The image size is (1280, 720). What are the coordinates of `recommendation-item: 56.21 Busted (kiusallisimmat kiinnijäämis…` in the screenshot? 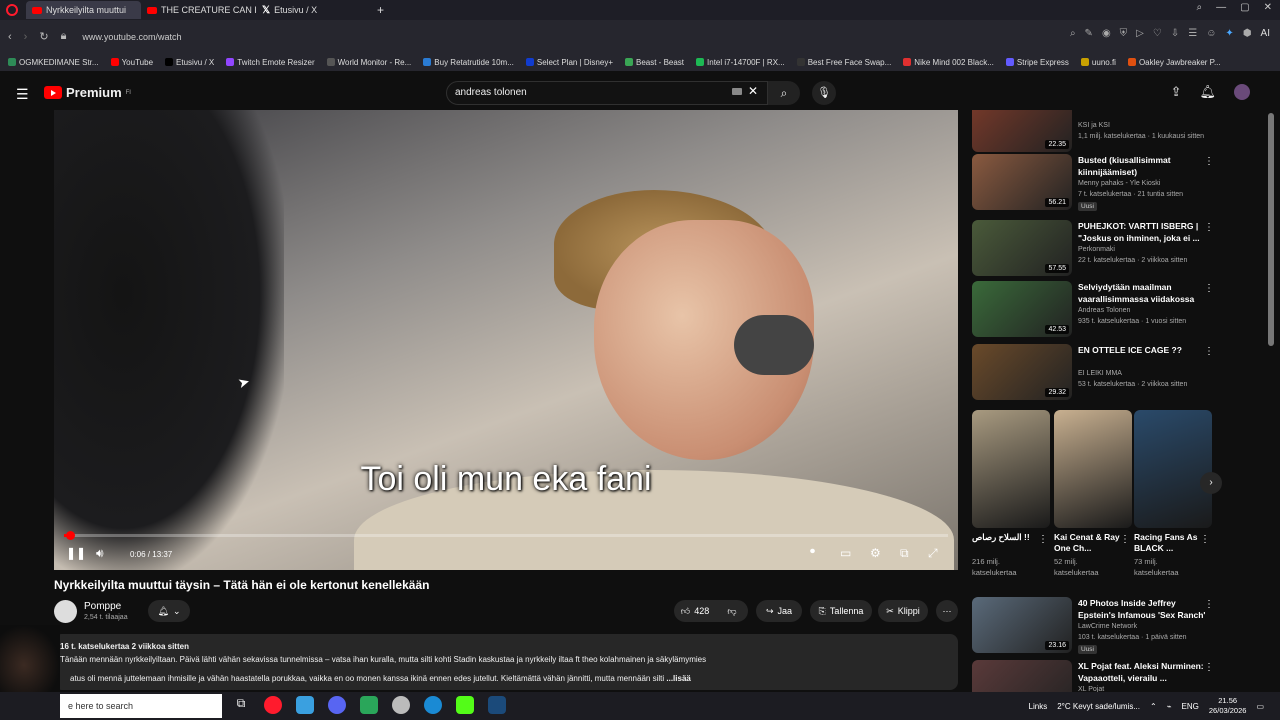 It's located at (1097, 184).